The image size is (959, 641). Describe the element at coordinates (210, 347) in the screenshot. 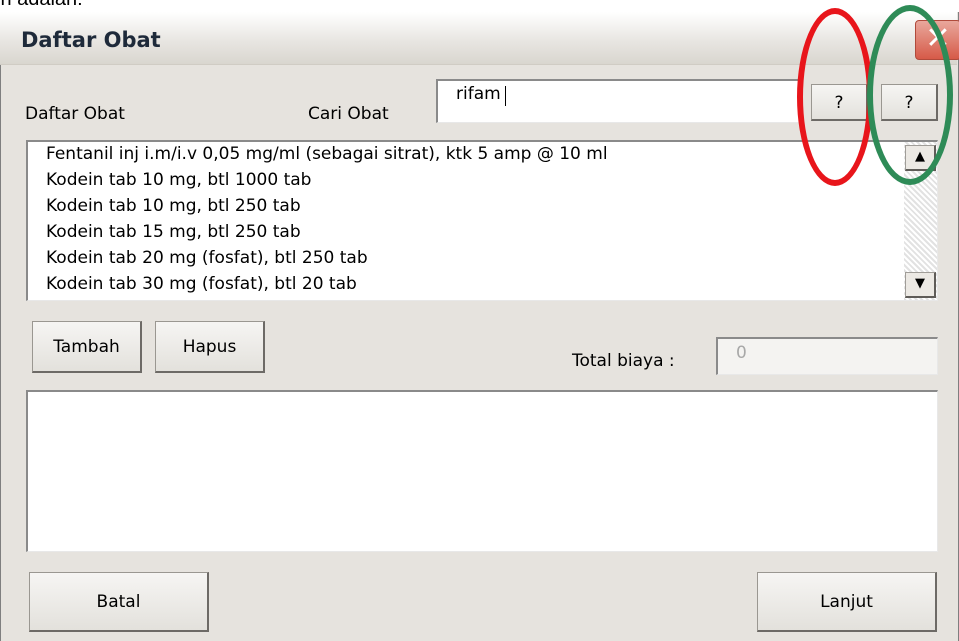

I see `remove-button: Hapus` at that location.